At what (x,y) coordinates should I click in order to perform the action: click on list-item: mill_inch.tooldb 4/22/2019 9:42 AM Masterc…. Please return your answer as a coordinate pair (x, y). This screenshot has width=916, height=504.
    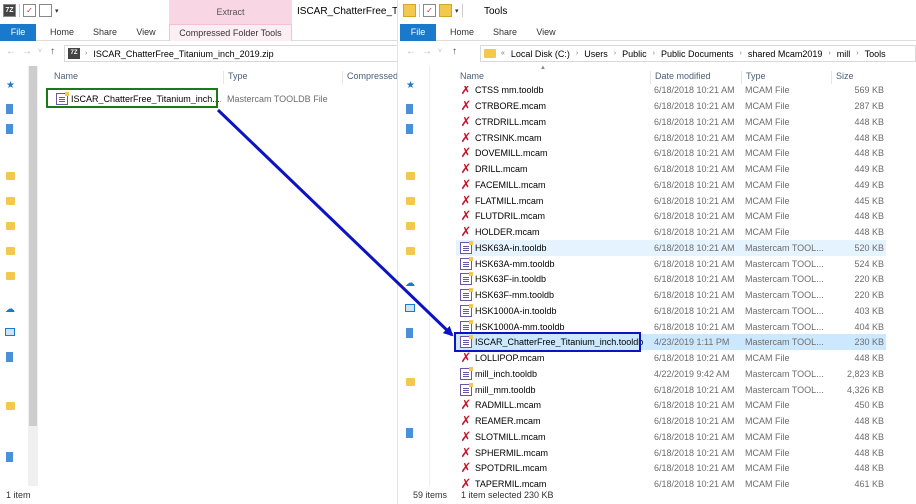
    Looking at the image, I should click on (671, 374).